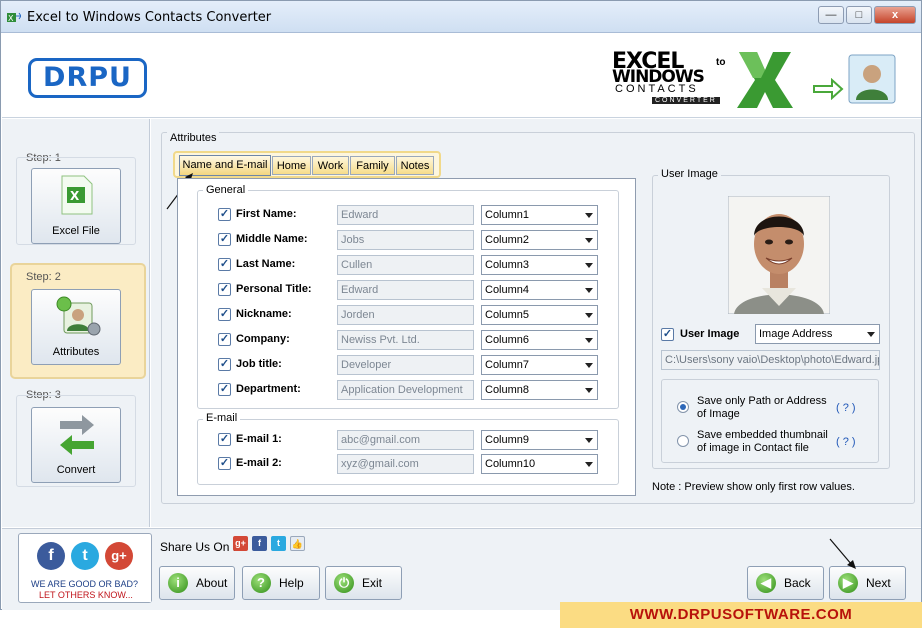  Describe the element at coordinates (895, 15) in the screenshot. I see `close-button: x` at that location.